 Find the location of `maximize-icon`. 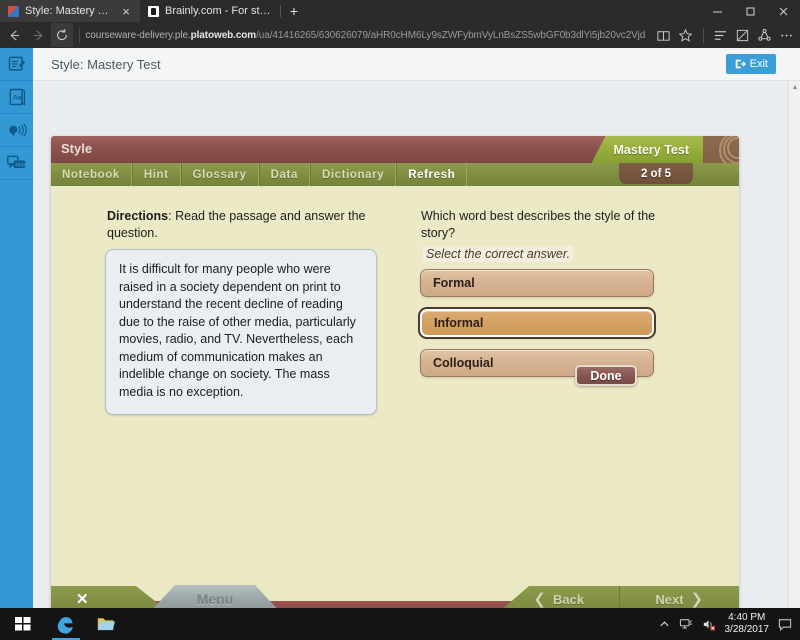

maximize-icon is located at coordinates (750, 11).